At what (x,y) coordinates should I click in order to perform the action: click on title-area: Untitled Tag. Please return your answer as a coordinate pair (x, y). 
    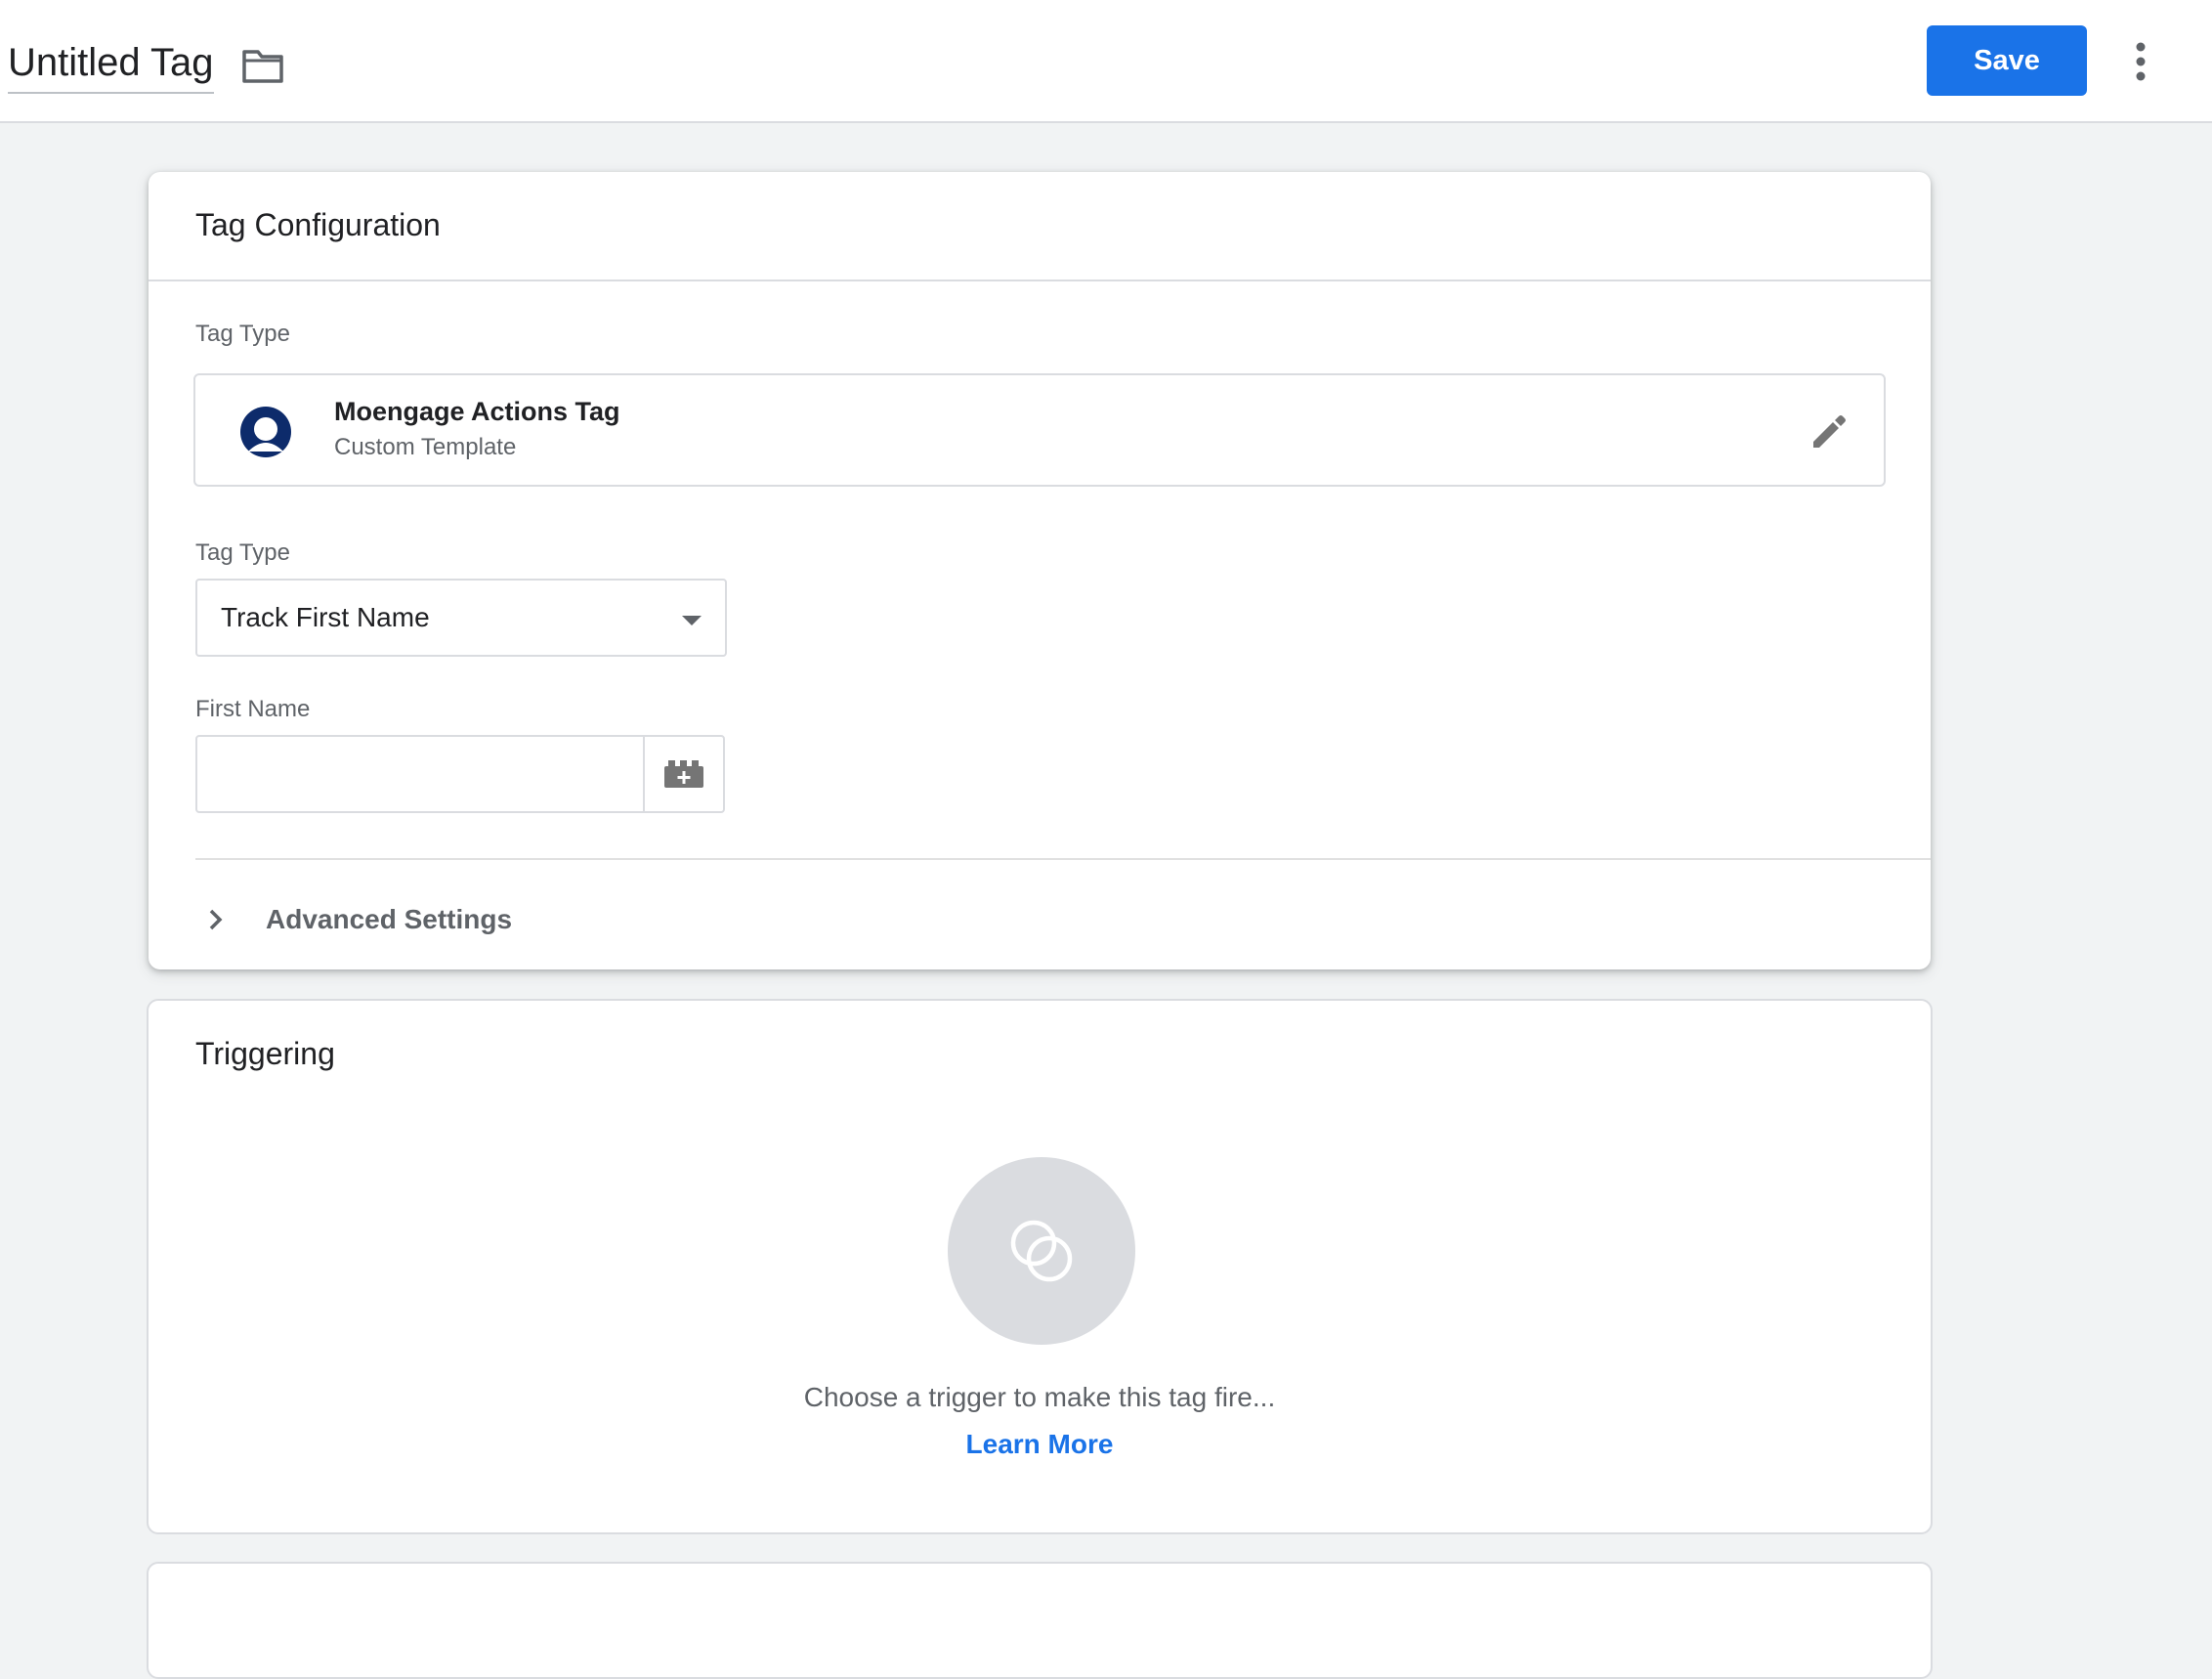
    Looking at the image, I should click on (146, 65).